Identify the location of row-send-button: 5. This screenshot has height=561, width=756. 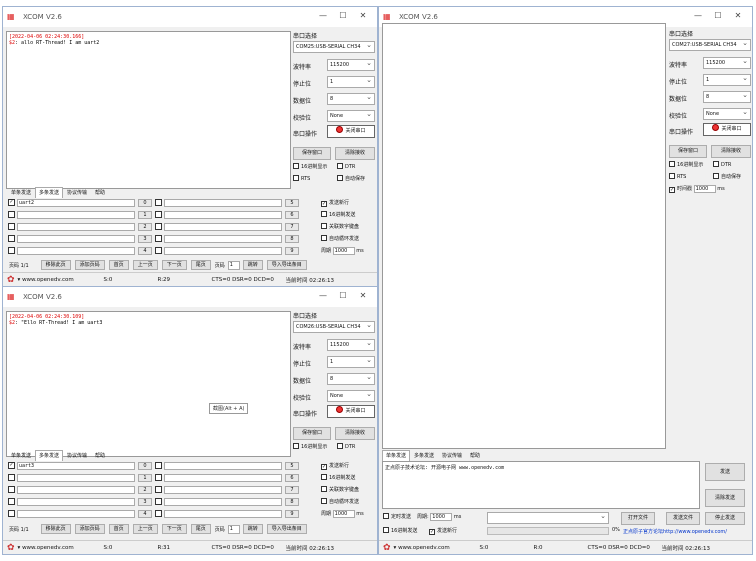
(292, 202).